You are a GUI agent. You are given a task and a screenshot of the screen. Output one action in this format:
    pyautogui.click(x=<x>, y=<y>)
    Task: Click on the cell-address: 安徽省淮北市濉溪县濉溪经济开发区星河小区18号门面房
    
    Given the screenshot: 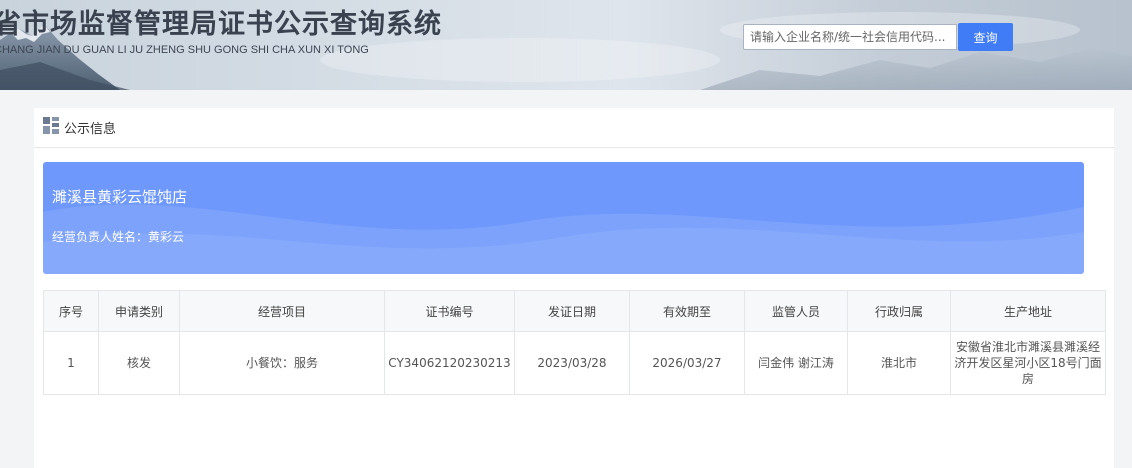 What is the action you would take?
    pyautogui.click(x=1028, y=363)
    